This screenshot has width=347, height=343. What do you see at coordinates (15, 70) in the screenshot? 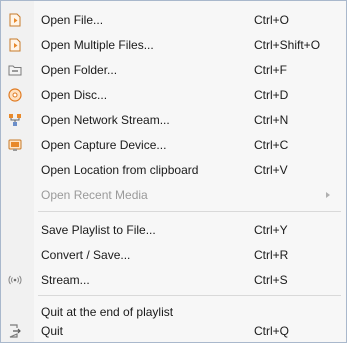
I see `folder-icon` at bounding box center [15, 70].